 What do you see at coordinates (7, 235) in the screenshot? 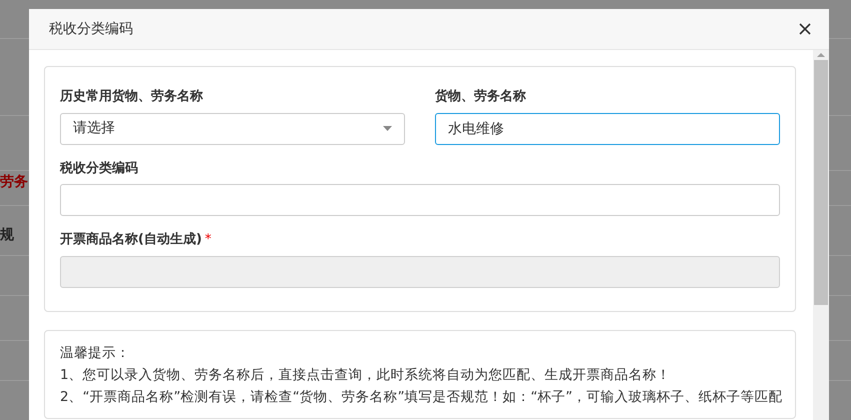
I see `background-text: 规` at bounding box center [7, 235].